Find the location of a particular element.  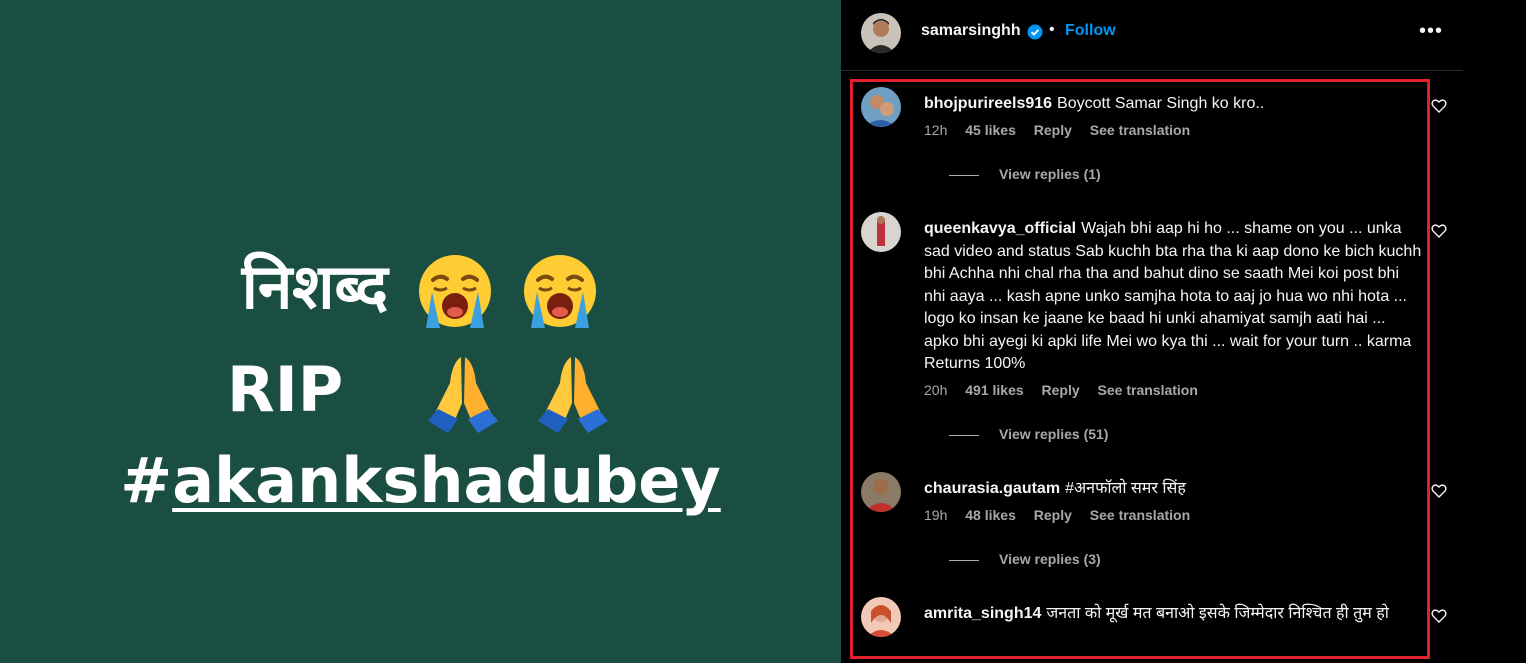

comment-username: chaurasia.gautam is located at coordinates (992, 488).